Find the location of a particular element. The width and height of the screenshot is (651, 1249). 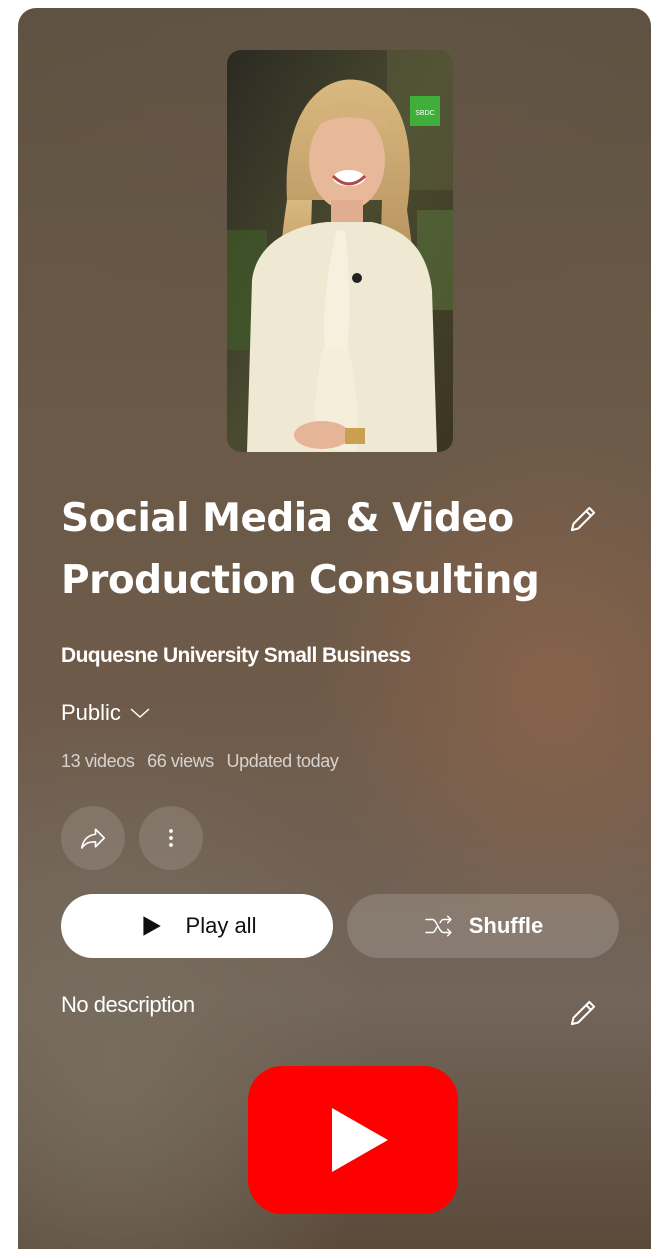

privacy-dropdown: Public is located at coordinates (106, 713).